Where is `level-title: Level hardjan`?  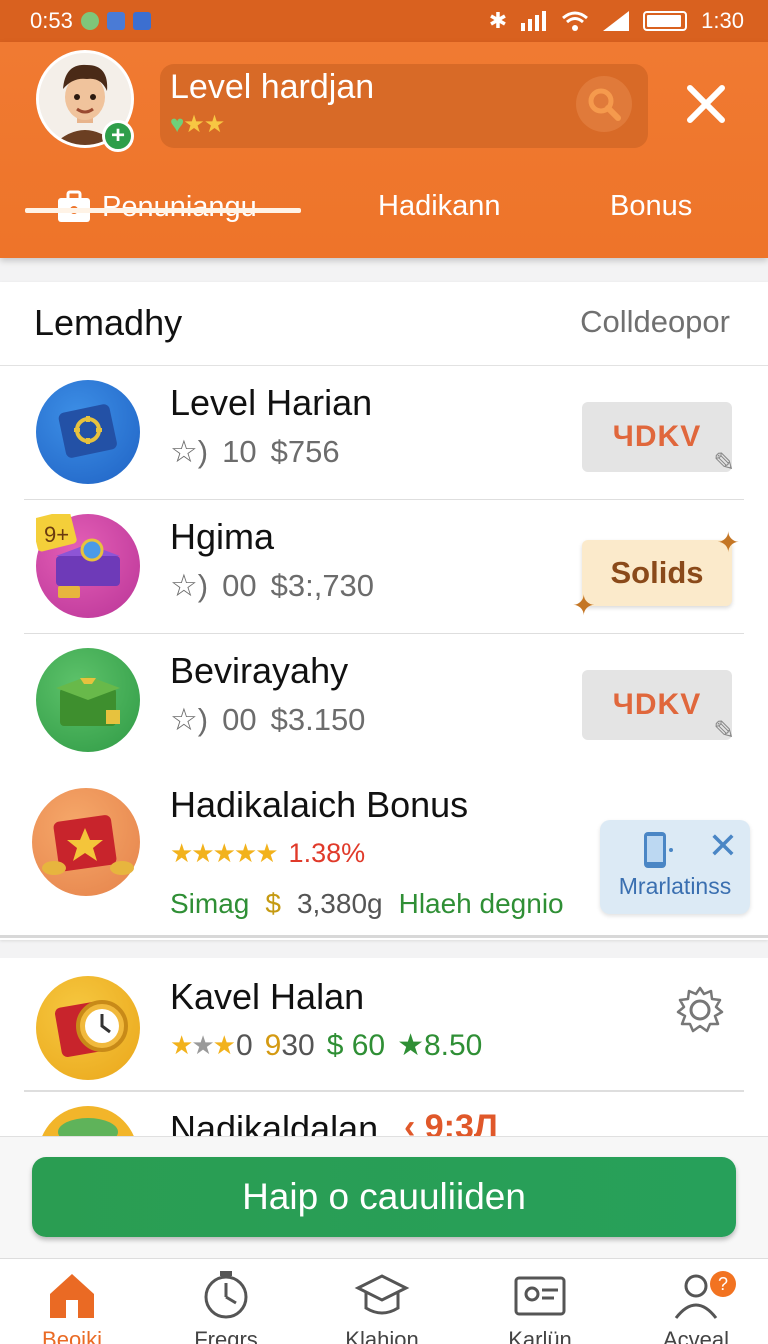
level-title: Level hardjan is located at coordinates (272, 87).